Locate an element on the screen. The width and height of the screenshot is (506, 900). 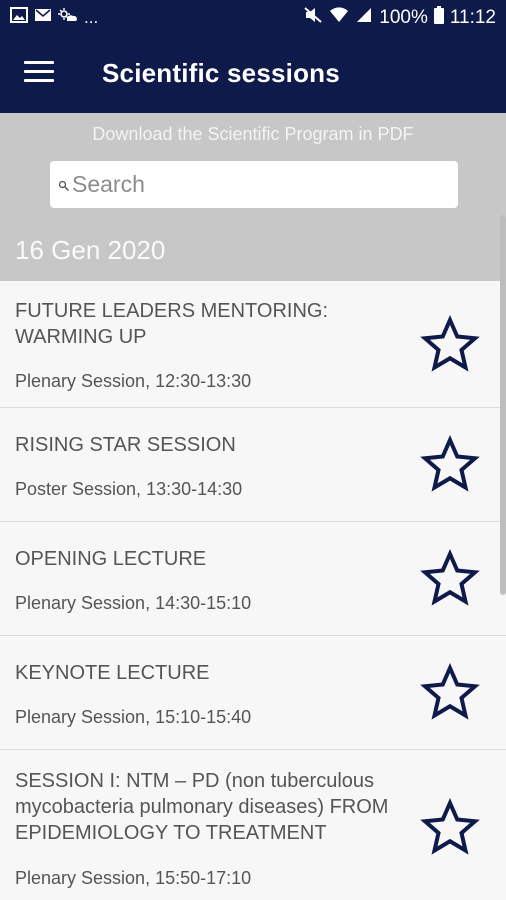
status-bar-system: 100% 11:12 is located at coordinates (399, 18).